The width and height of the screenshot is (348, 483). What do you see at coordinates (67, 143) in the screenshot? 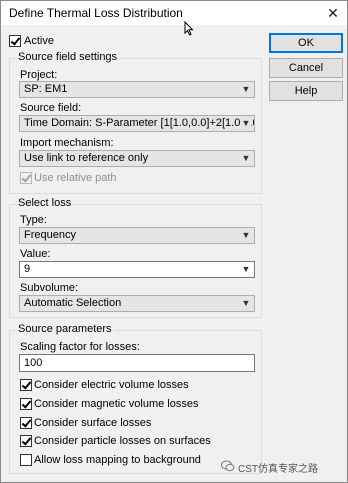
I see `import-mechanism-label: Import mechanism:` at bounding box center [67, 143].